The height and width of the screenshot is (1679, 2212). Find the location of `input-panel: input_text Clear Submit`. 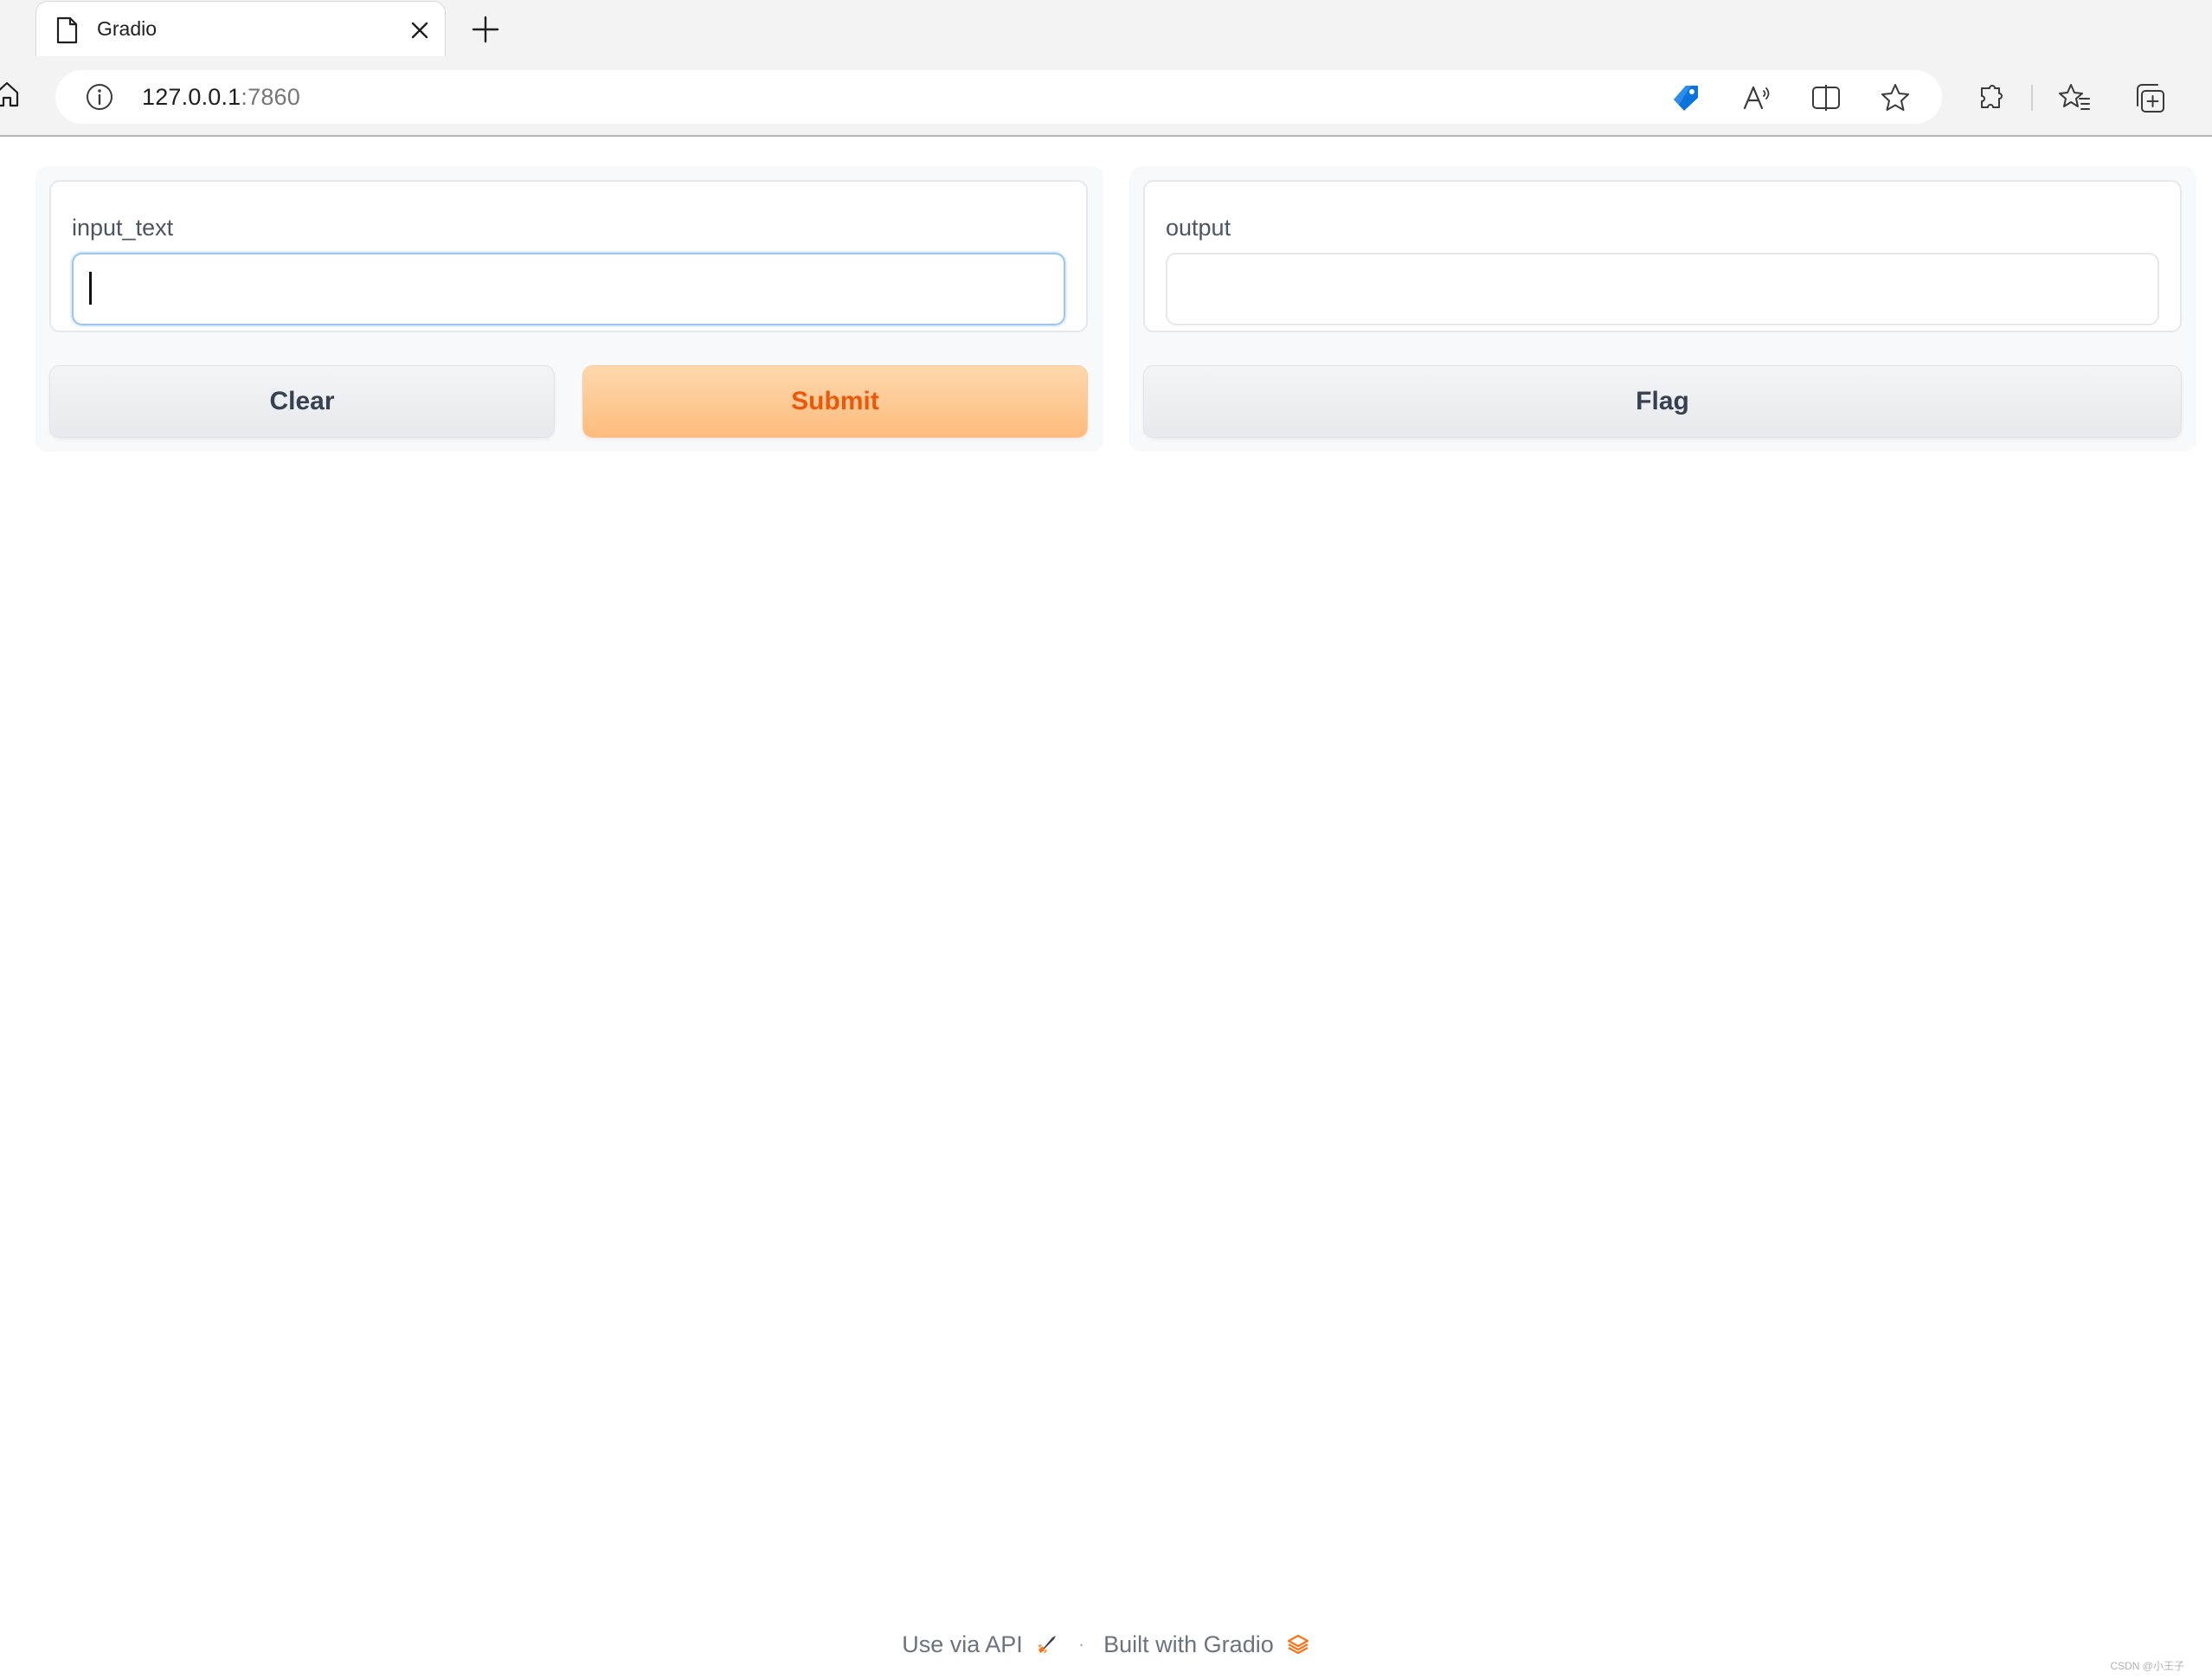

input-panel: input_text Clear Submit is located at coordinates (569, 309).